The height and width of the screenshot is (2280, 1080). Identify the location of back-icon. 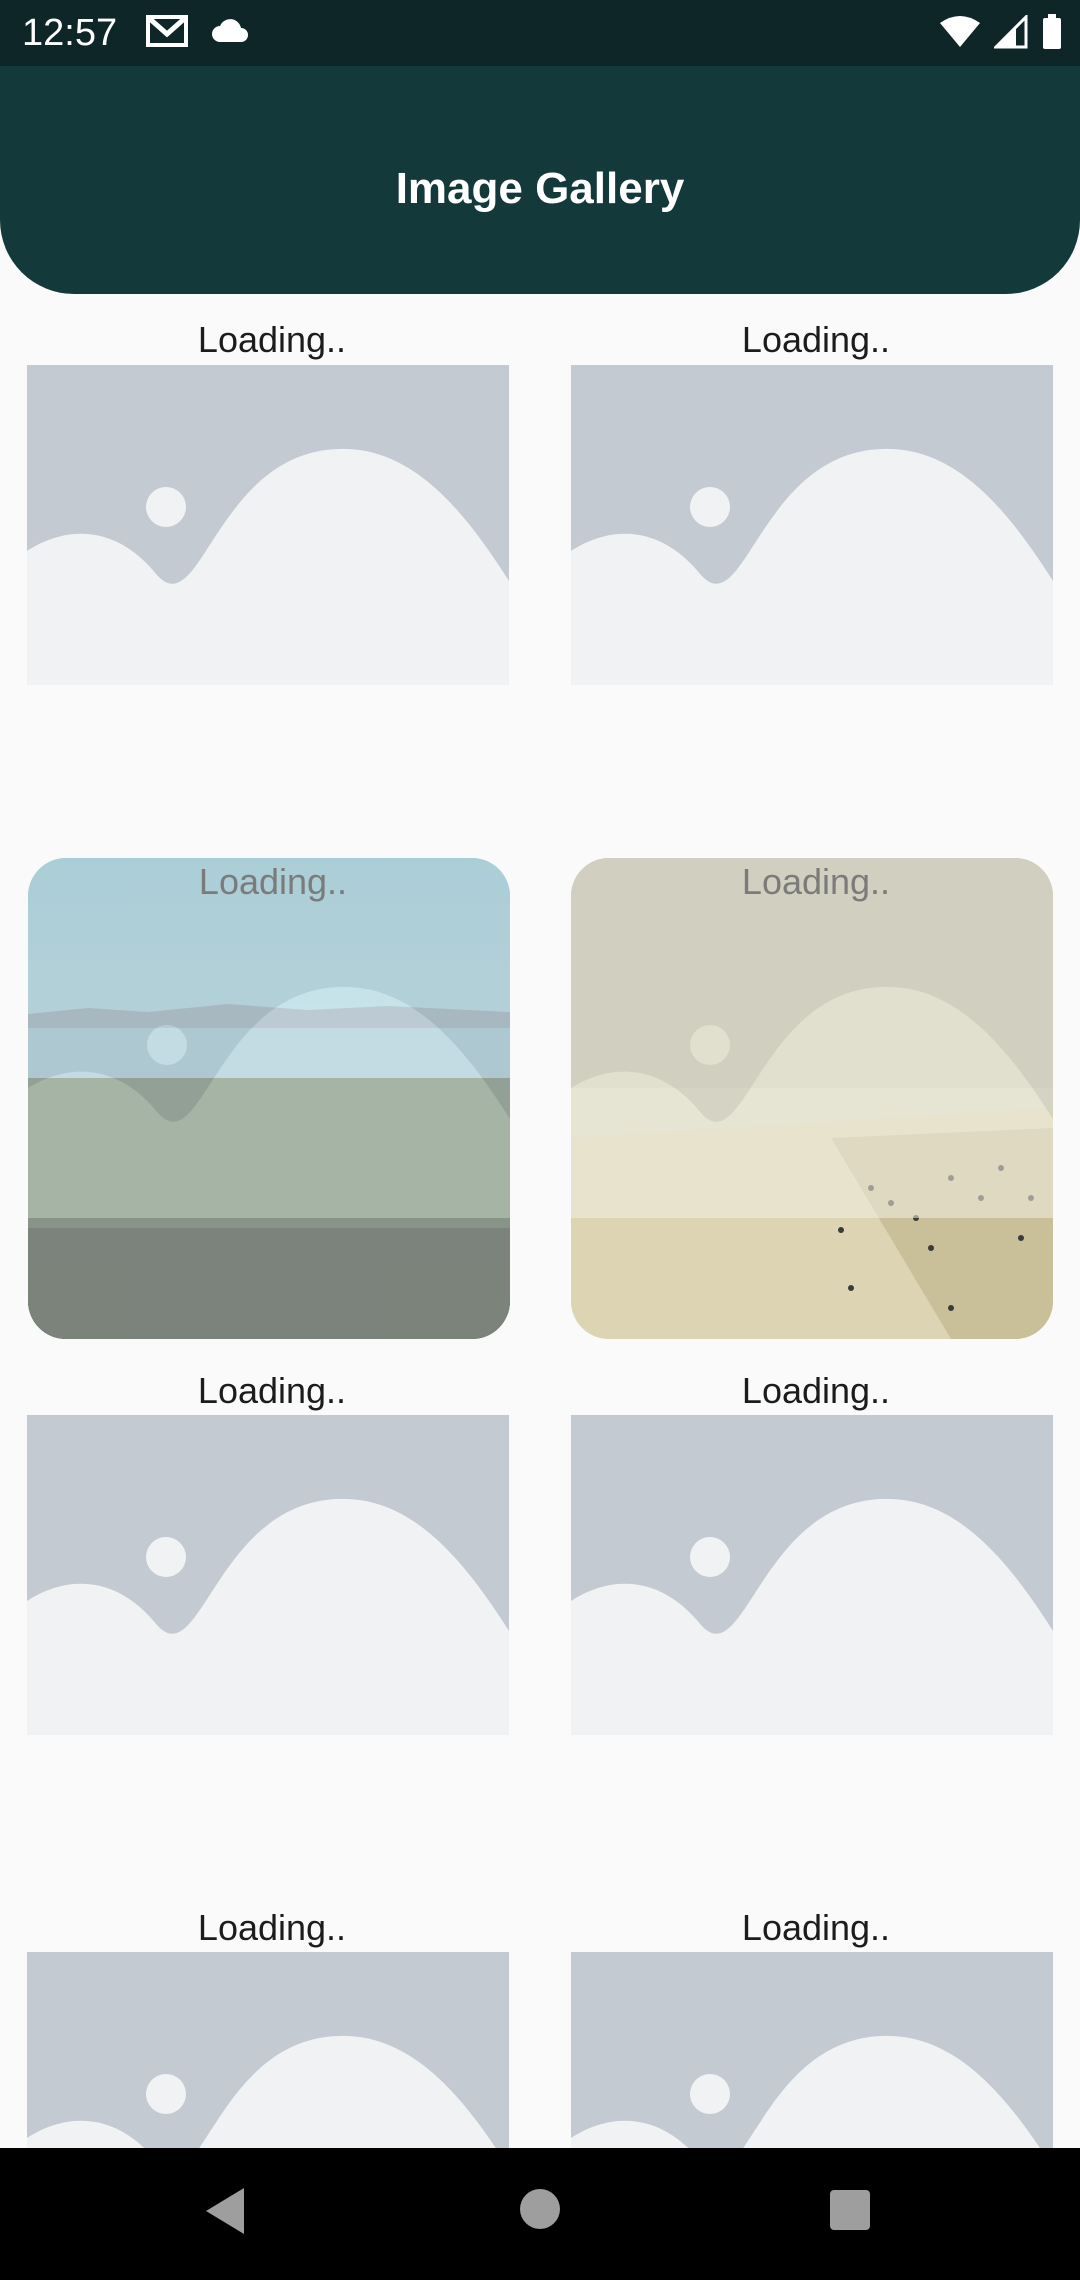
(225, 2213).